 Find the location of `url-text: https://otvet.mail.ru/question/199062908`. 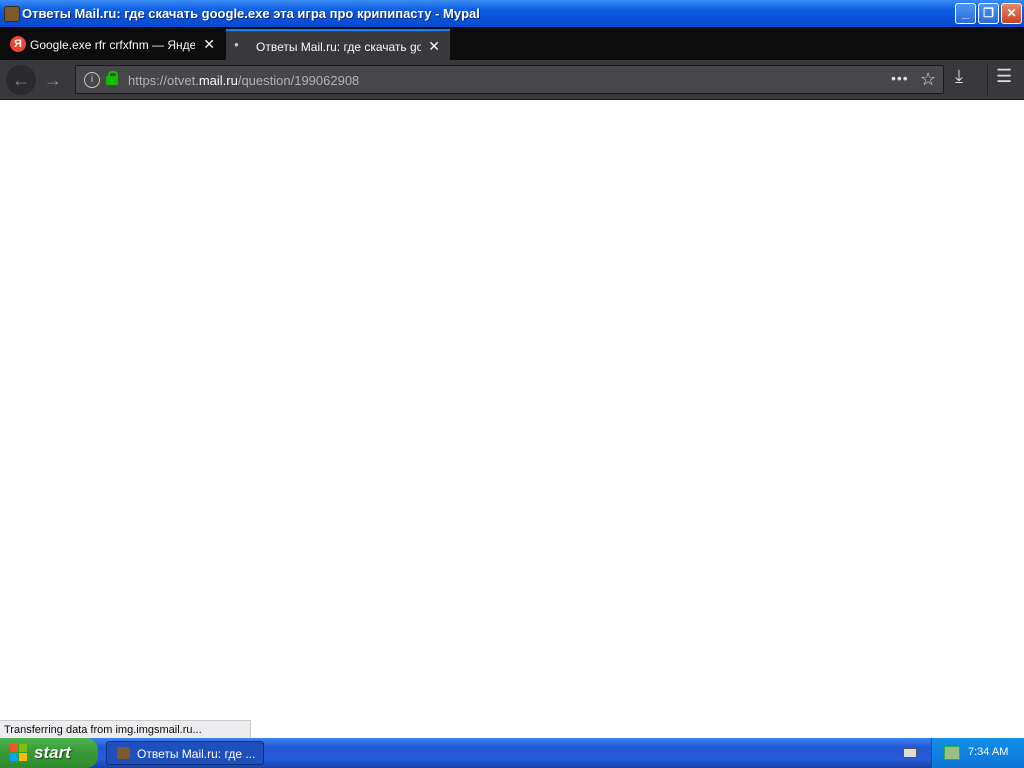

url-text: https://otvet.mail.ru/question/199062908 is located at coordinates (243, 80).